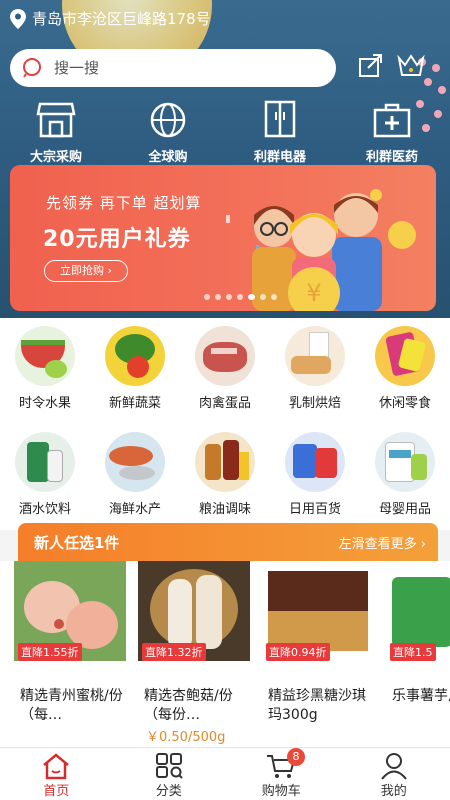 The image size is (450, 800). What do you see at coordinates (281, 791) in the screenshot?
I see `tab-label: 购物车` at bounding box center [281, 791].